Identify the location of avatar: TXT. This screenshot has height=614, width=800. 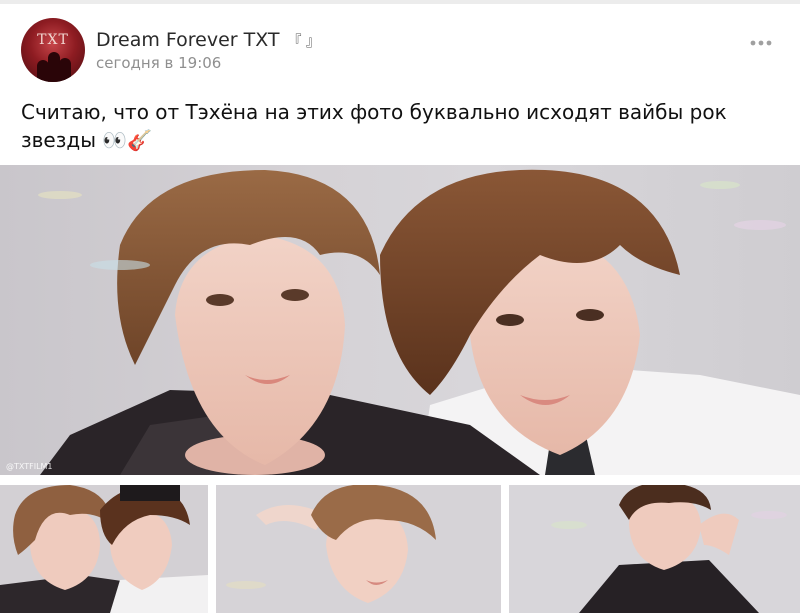
(53, 50).